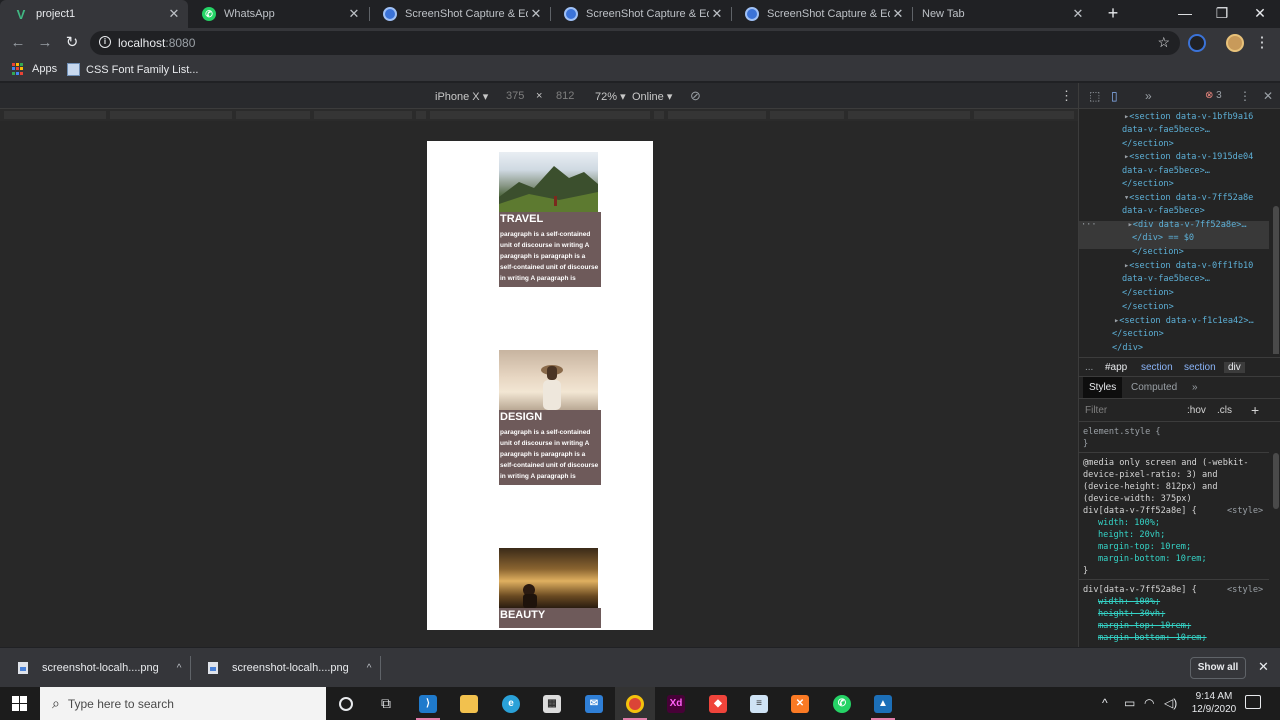  Describe the element at coordinates (34, 69) in the screenshot. I see `bookmark-apps: Apps` at that location.